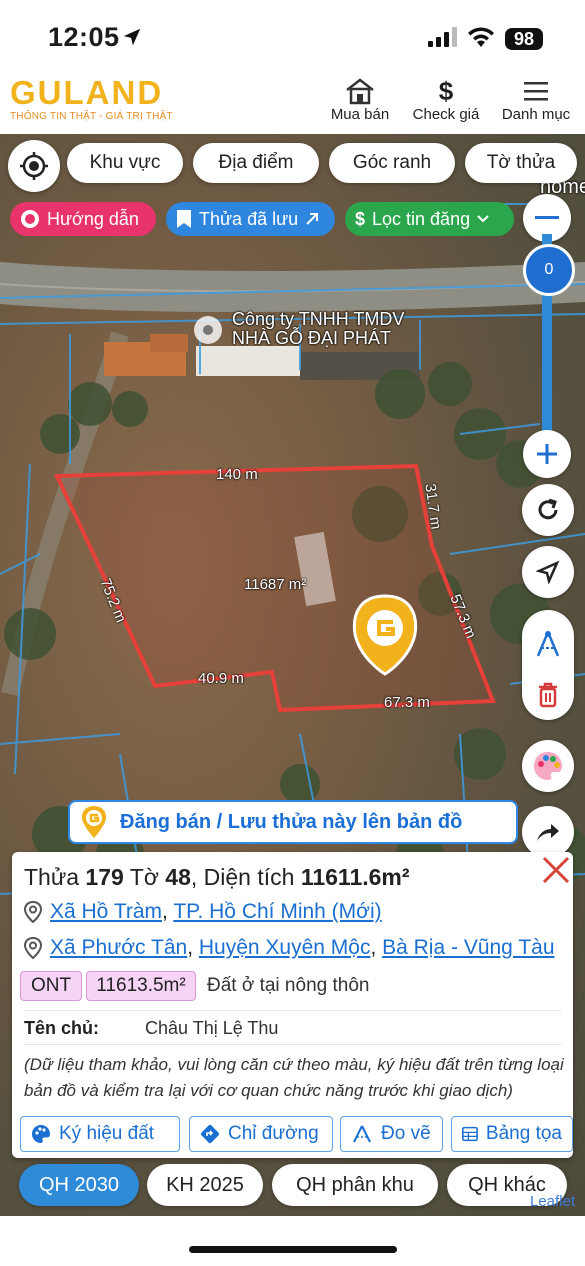  What do you see at coordinates (79, 1185) in the screenshot?
I see `layer-qh2030-tab: QH 2030` at bounding box center [79, 1185].